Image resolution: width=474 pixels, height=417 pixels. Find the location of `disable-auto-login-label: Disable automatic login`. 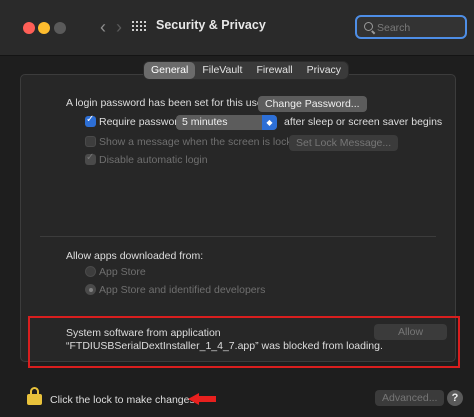

disable-auto-login-label: Disable automatic login is located at coordinates (153, 160).